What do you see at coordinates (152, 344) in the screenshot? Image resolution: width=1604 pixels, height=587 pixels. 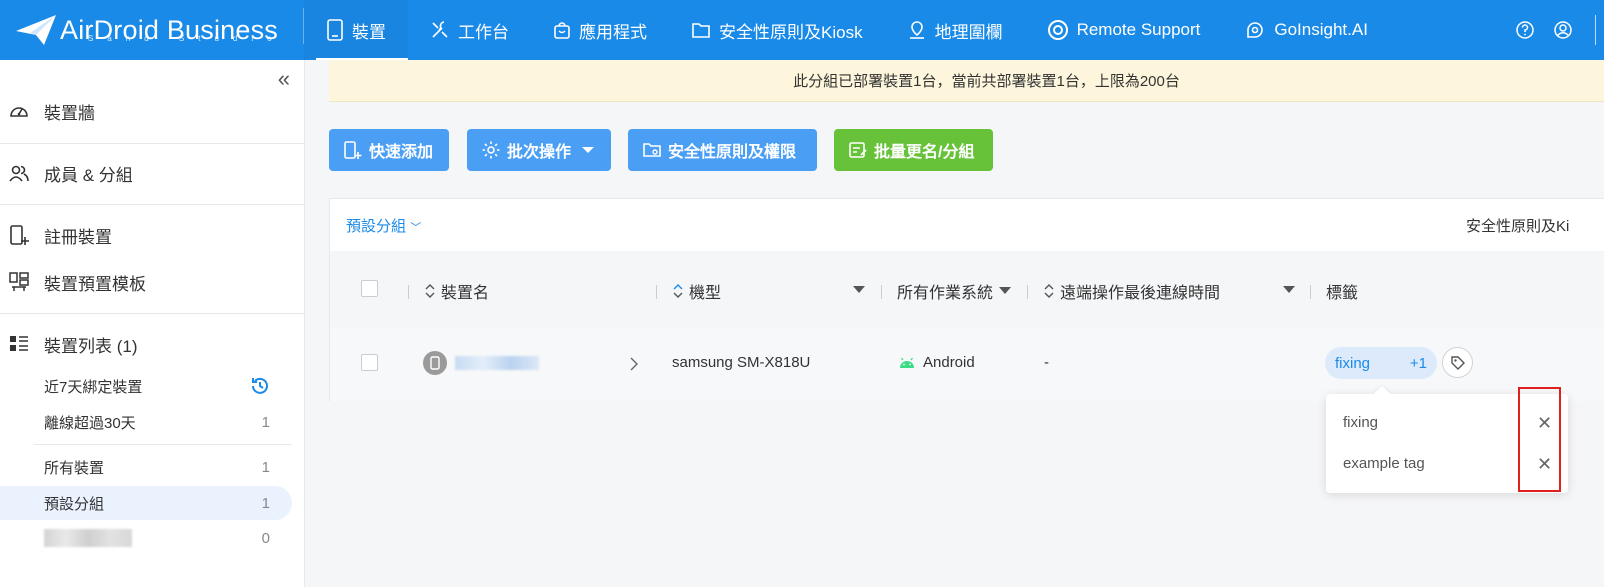 I see `sidebar-item-device-list: 裝置列表 (1)` at bounding box center [152, 344].